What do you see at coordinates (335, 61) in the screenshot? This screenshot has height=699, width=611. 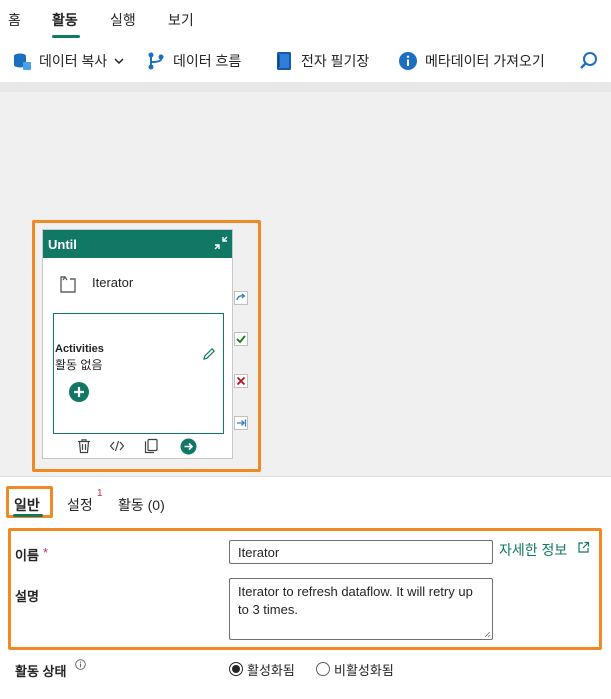 I see `notebook-label: 전자 필기장` at bounding box center [335, 61].